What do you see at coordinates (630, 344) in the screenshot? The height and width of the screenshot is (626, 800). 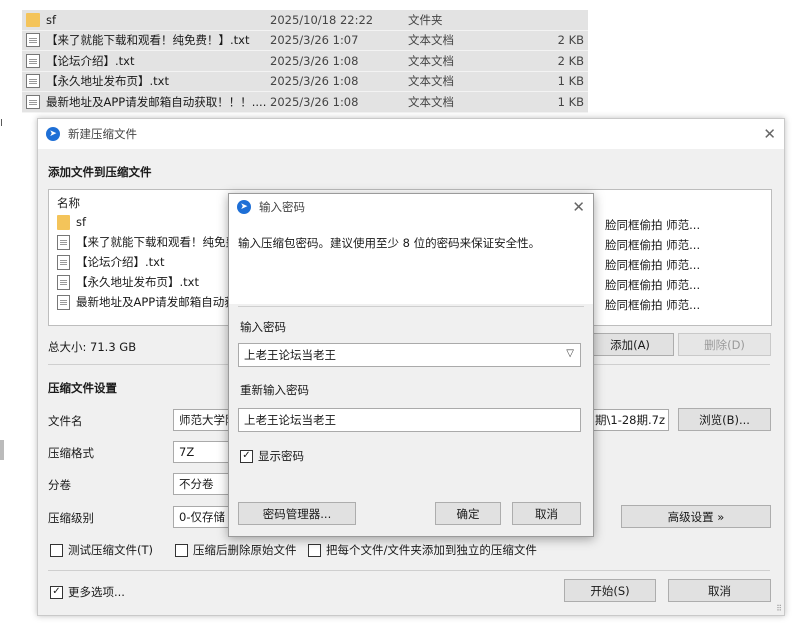 I see `add-button: 添加(A)` at bounding box center [630, 344].